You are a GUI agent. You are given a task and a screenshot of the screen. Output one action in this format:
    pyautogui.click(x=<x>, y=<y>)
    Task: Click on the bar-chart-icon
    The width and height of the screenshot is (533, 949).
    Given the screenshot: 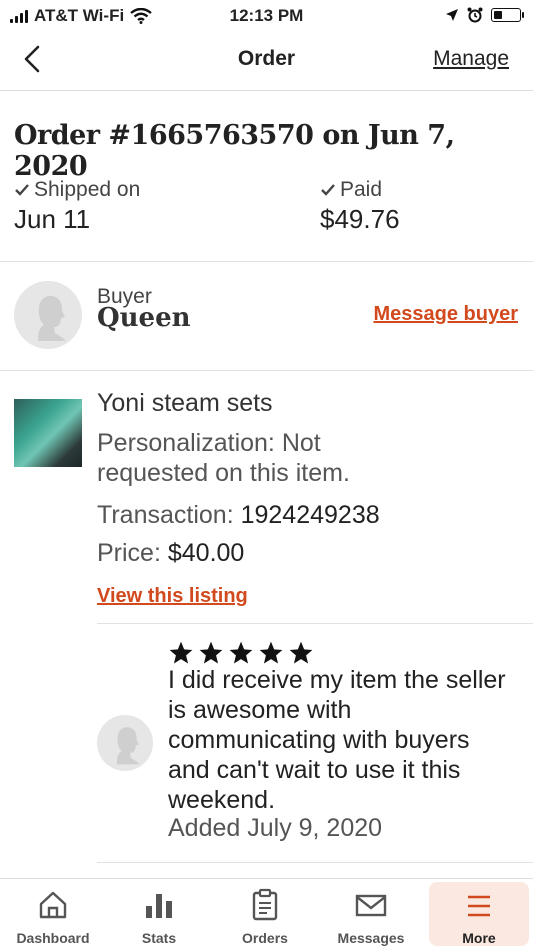 What is the action you would take?
    pyautogui.click(x=159, y=906)
    